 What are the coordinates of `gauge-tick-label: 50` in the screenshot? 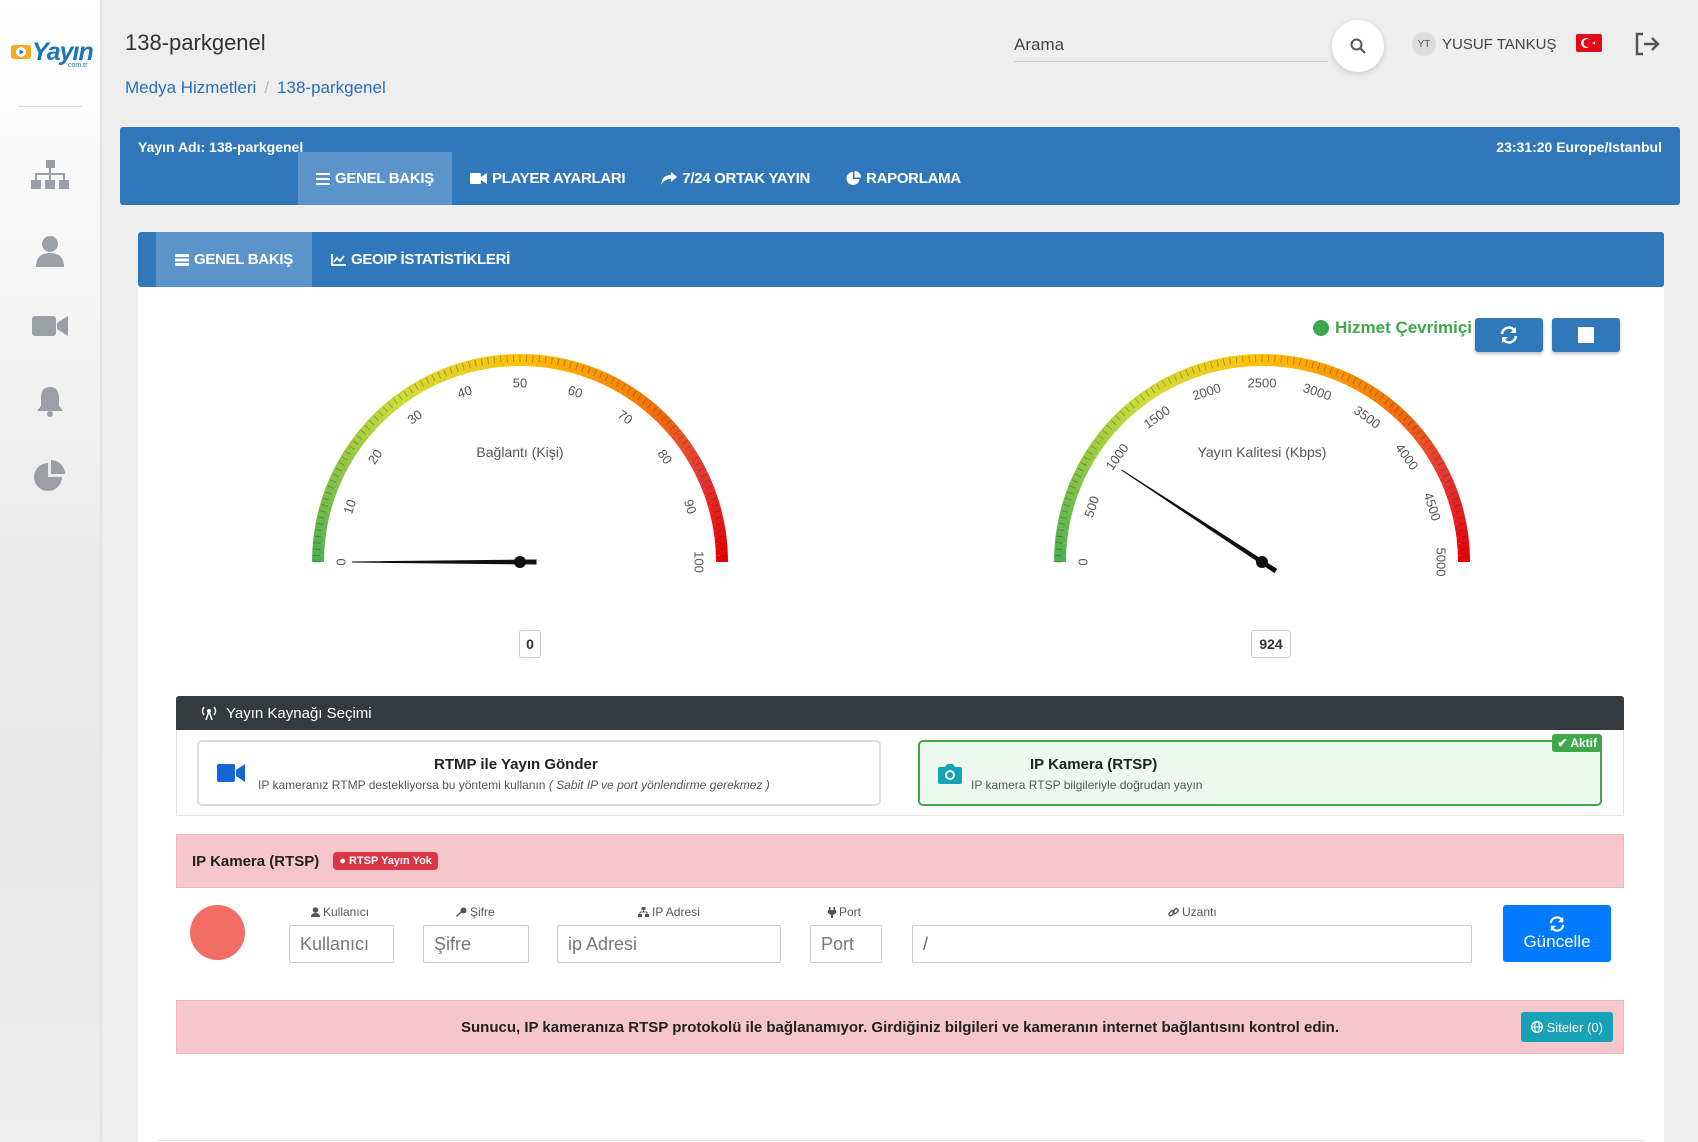 It's located at (520, 382).